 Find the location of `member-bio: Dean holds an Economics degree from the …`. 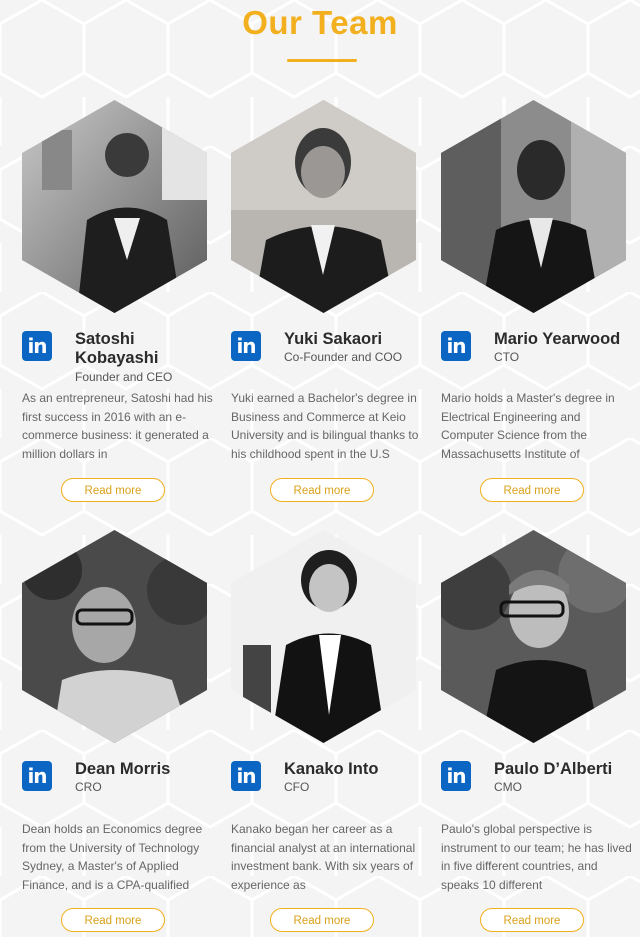

member-bio: Dean holds an Economics degree from the … is located at coordinates (112, 857).